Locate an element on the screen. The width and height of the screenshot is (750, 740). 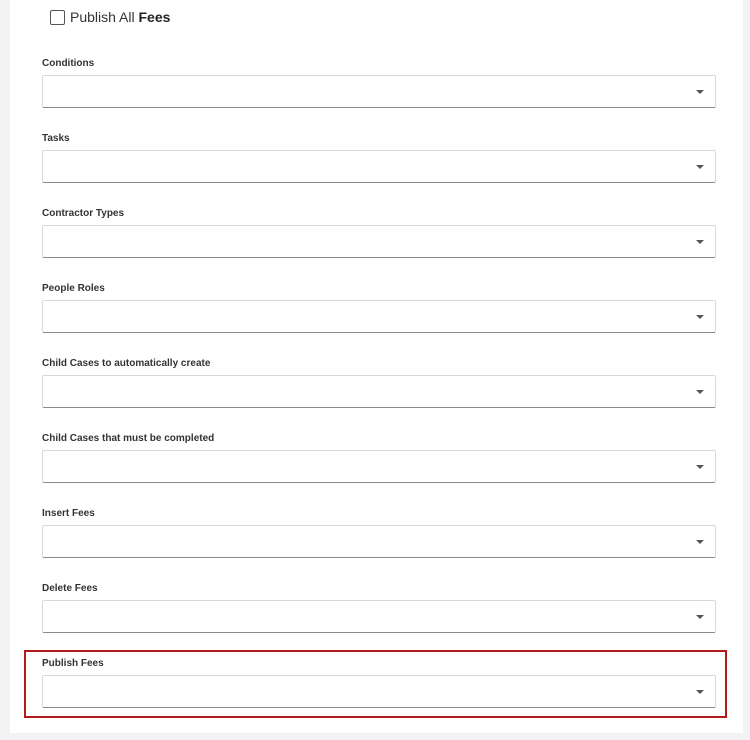
publish-all-label: Publish All Fees is located at coordinates (120, 17).